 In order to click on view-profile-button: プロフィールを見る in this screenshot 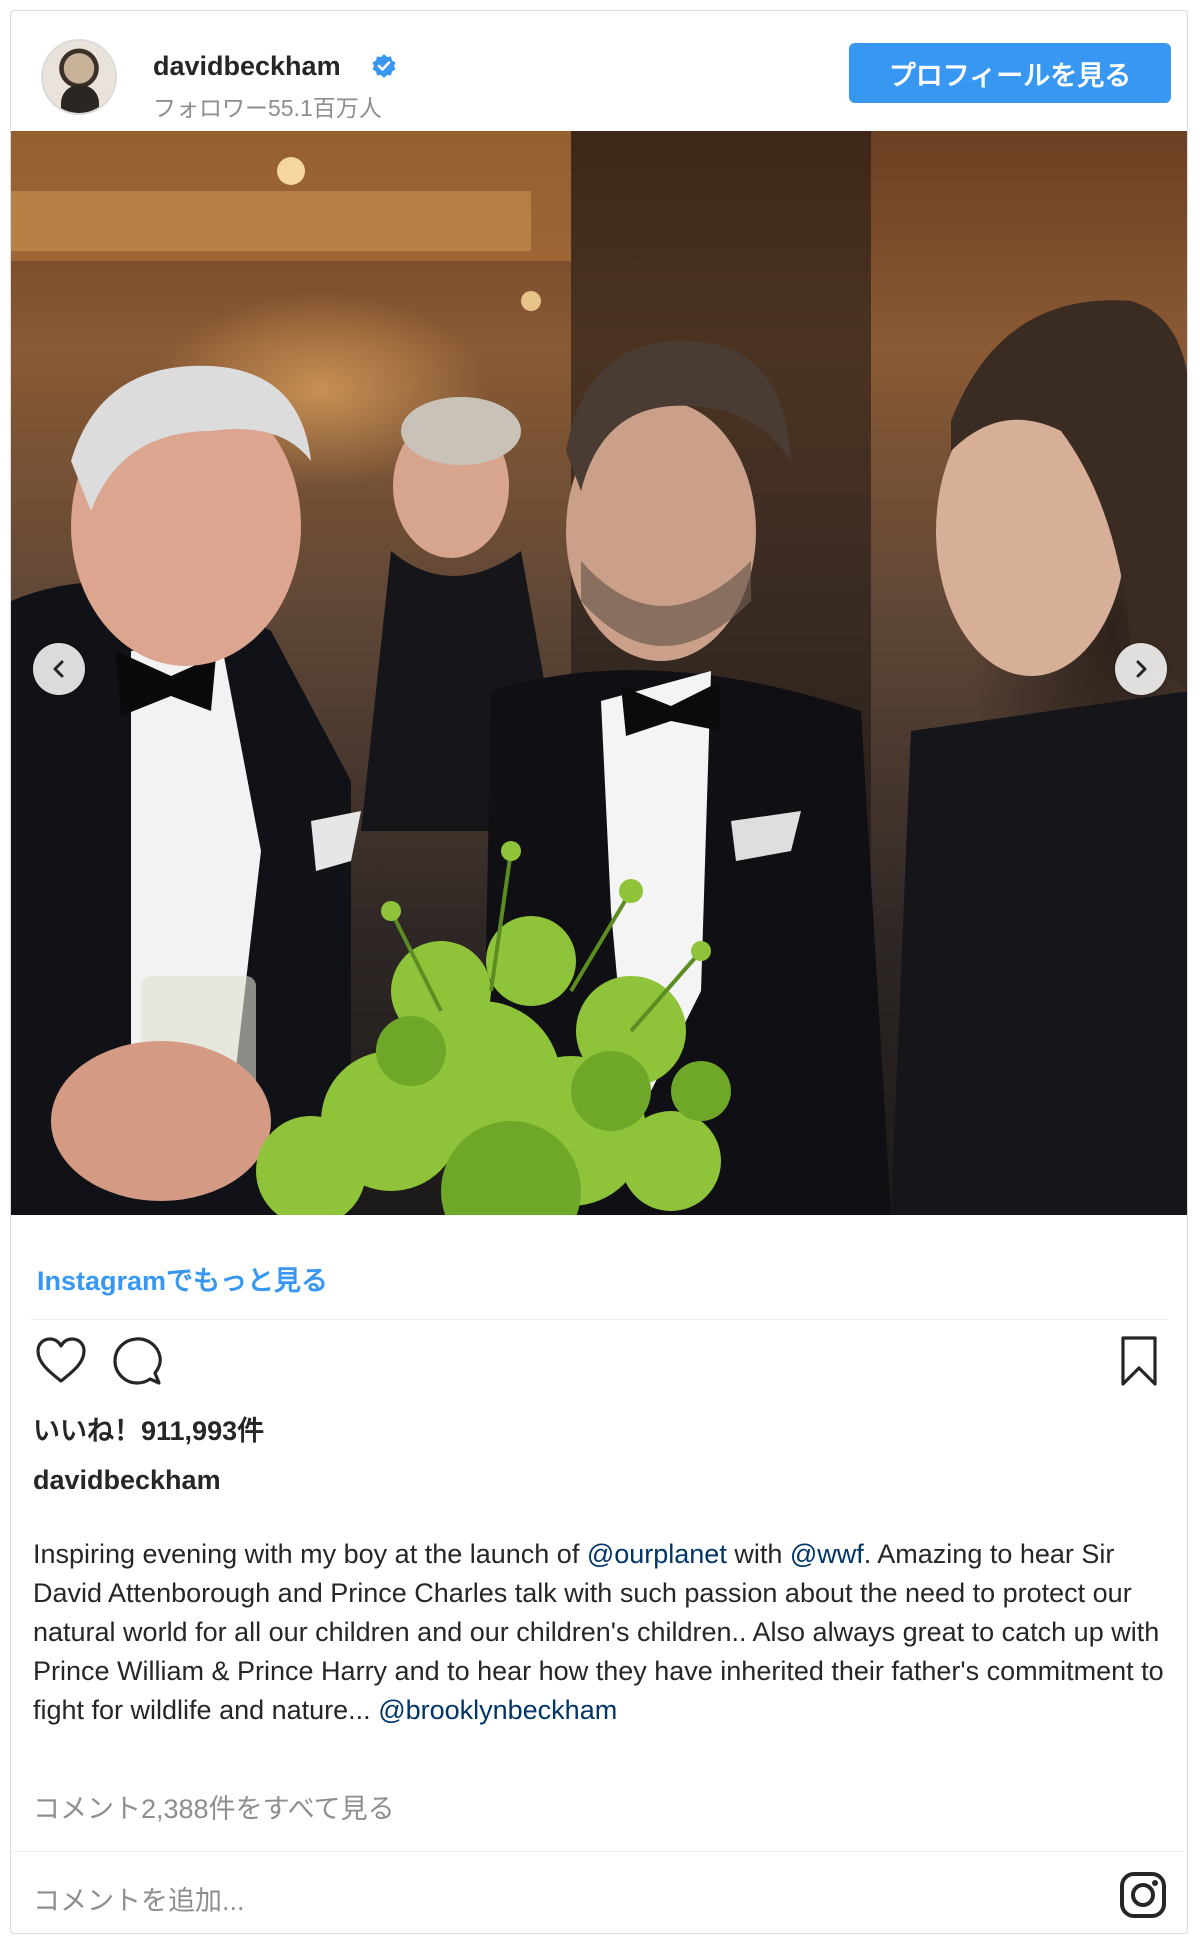, I will do `click(1010, 73)`.